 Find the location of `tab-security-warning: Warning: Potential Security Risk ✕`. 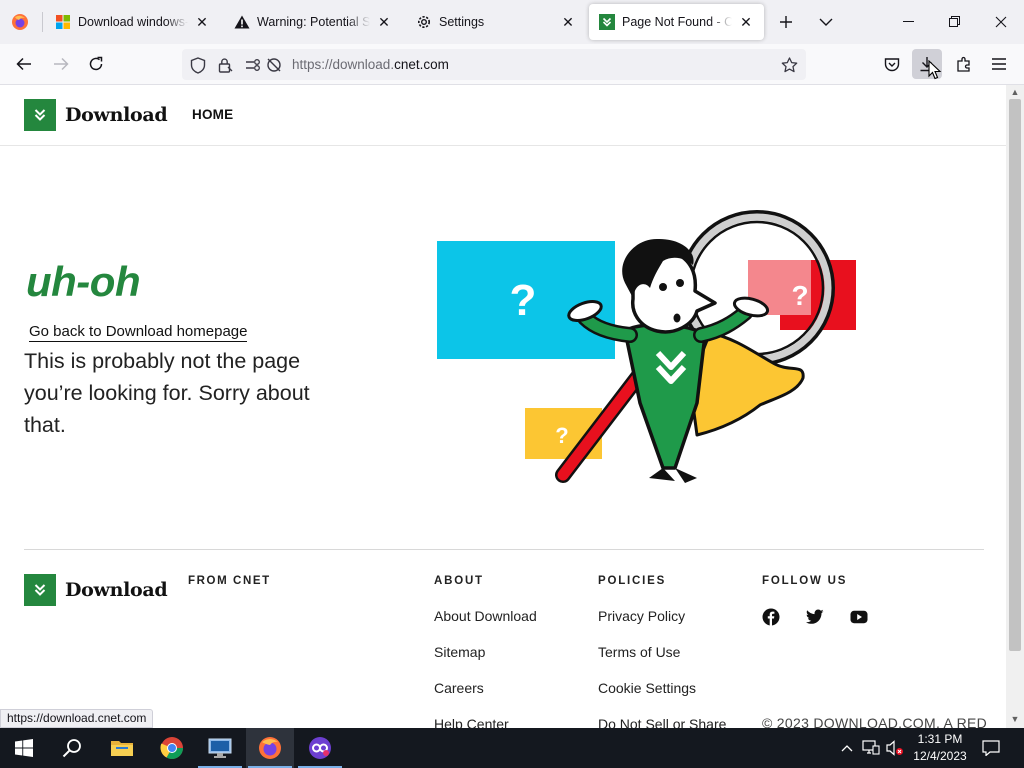

tab-security-warning: Warning: Potential Security Risk ✕ is located at coordinates (313, 22).